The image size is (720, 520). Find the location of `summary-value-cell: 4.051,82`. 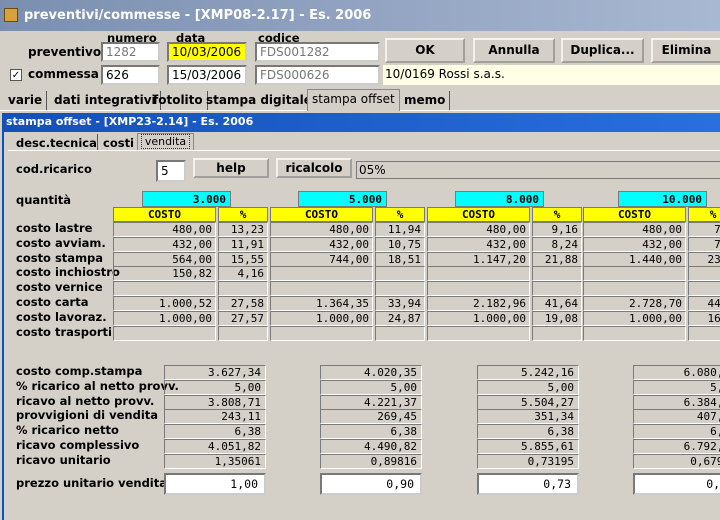

summary-value-cell: 4.051,82 is located at coordinates (215, 446).